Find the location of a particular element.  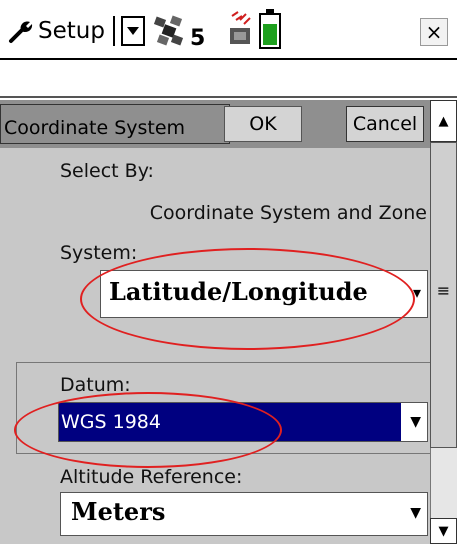

close-button: × is located at coordinates (434, 32).